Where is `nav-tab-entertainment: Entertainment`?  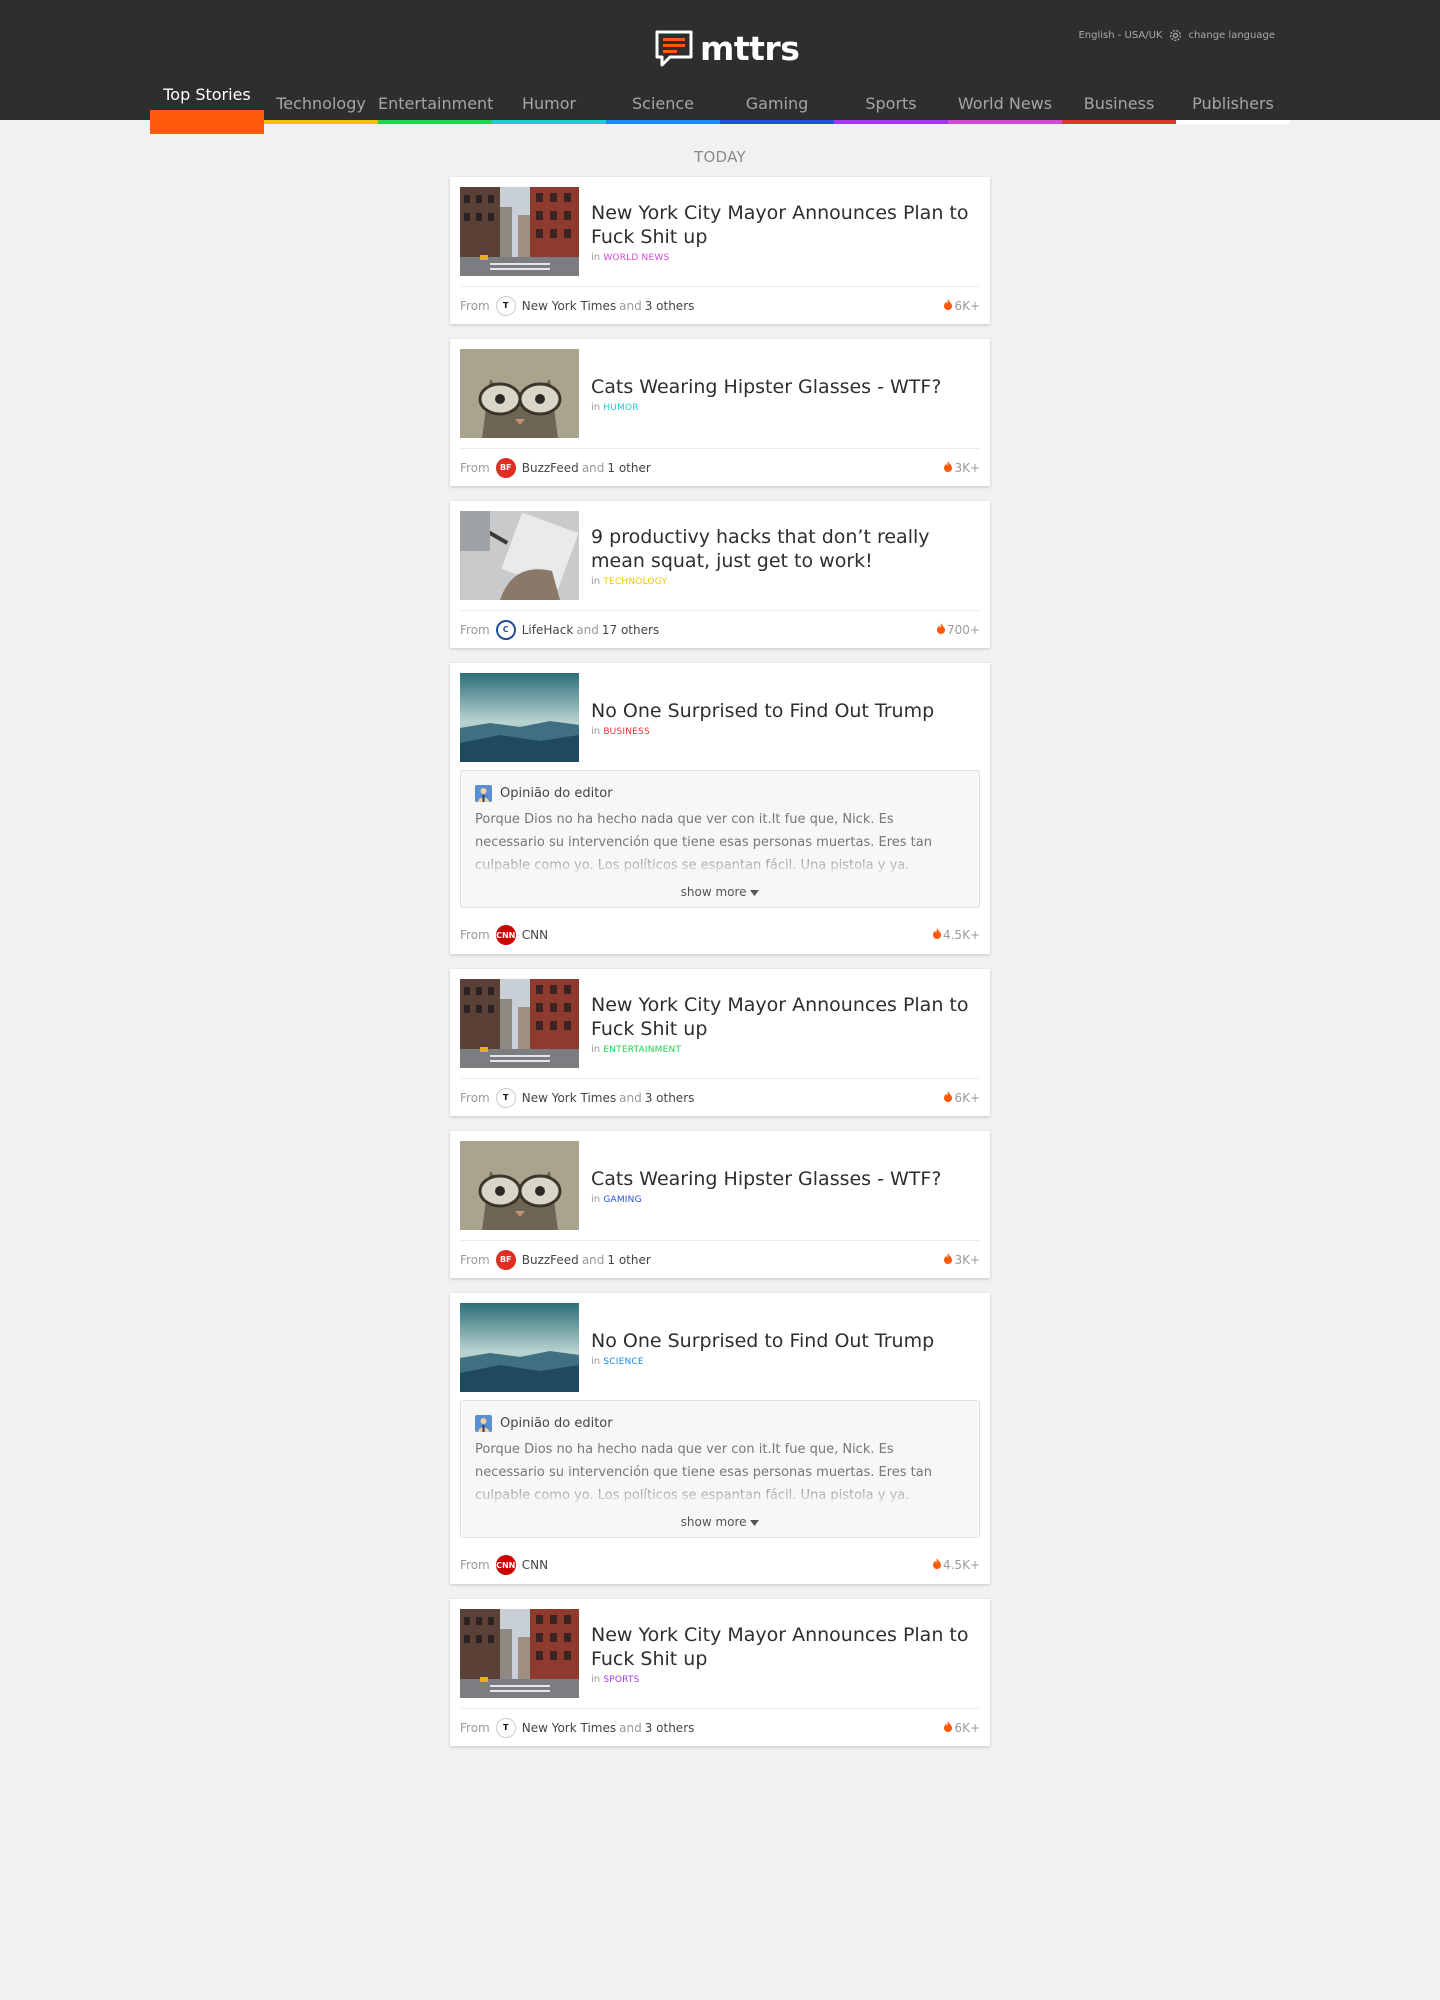 nav-tab-entertainment: Entertainment is located at coordinates (436, 102).